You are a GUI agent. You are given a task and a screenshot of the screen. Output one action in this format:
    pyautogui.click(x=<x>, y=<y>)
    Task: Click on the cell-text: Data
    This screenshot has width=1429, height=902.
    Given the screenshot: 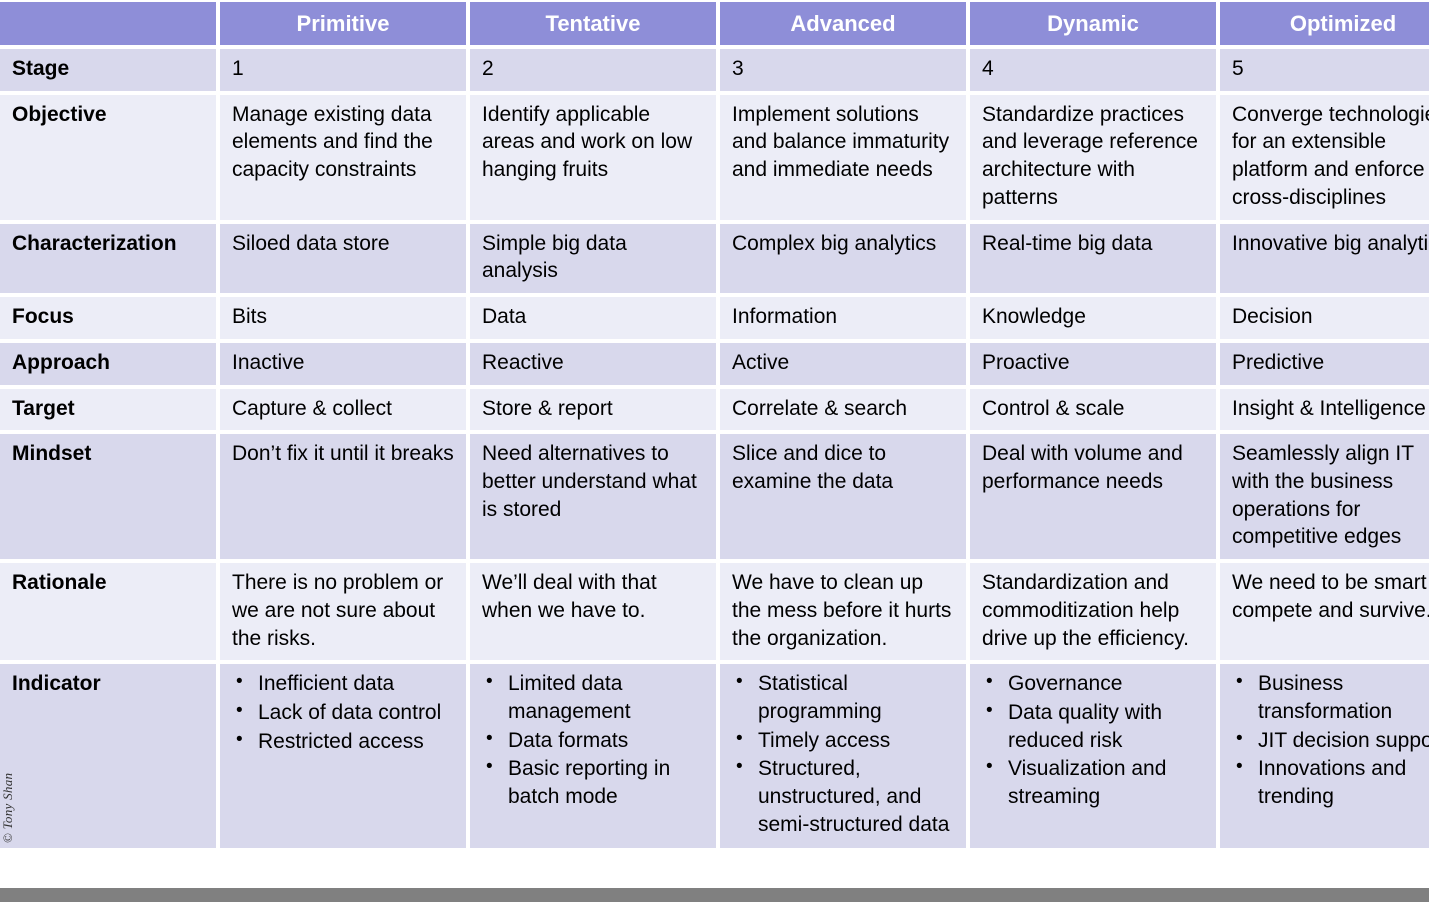 What is the action you would take?
    pyautogui.click(x=504, y=317)
    